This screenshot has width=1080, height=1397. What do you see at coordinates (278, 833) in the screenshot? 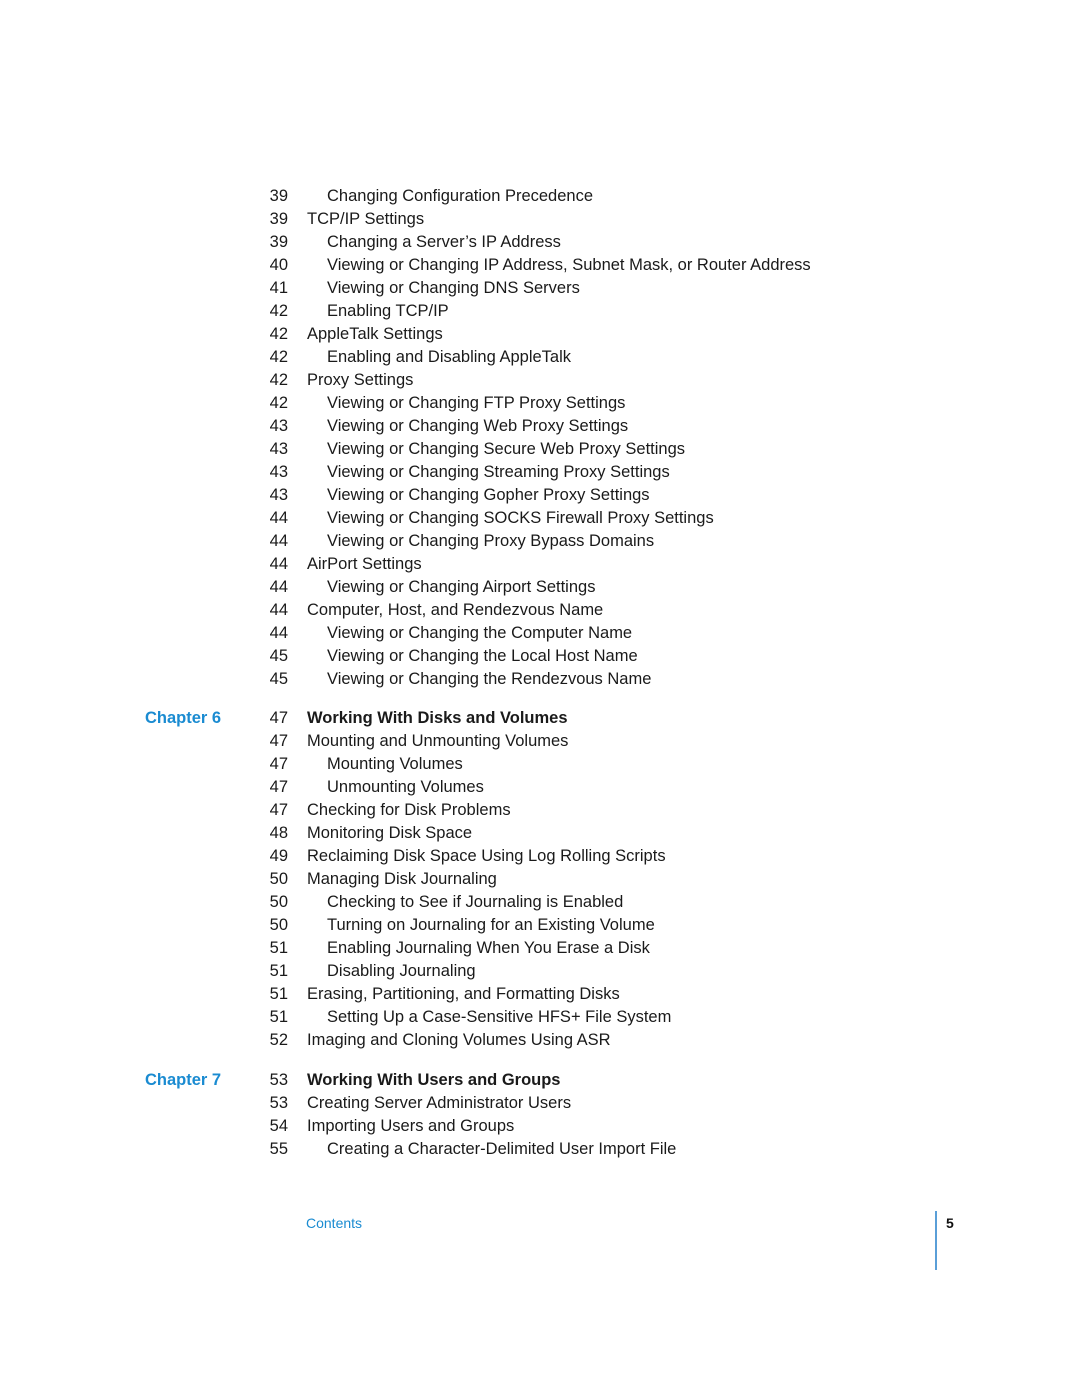
I see `toc-page-number: 48` at bounding box center [278, 833].